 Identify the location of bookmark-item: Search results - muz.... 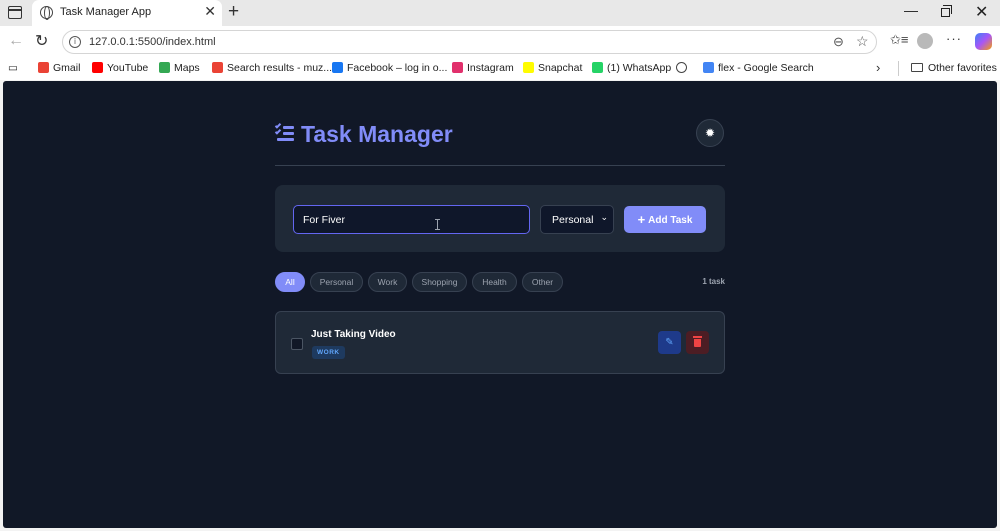
(272, 68).